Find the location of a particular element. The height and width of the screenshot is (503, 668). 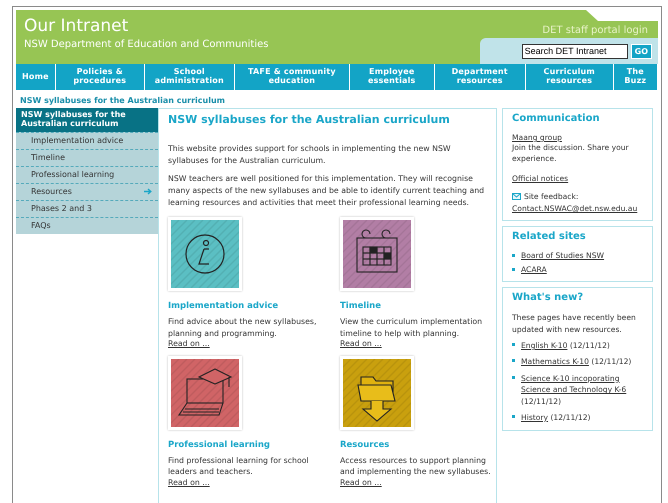

panel-title: What's new? is located at coordinates (548, 298).